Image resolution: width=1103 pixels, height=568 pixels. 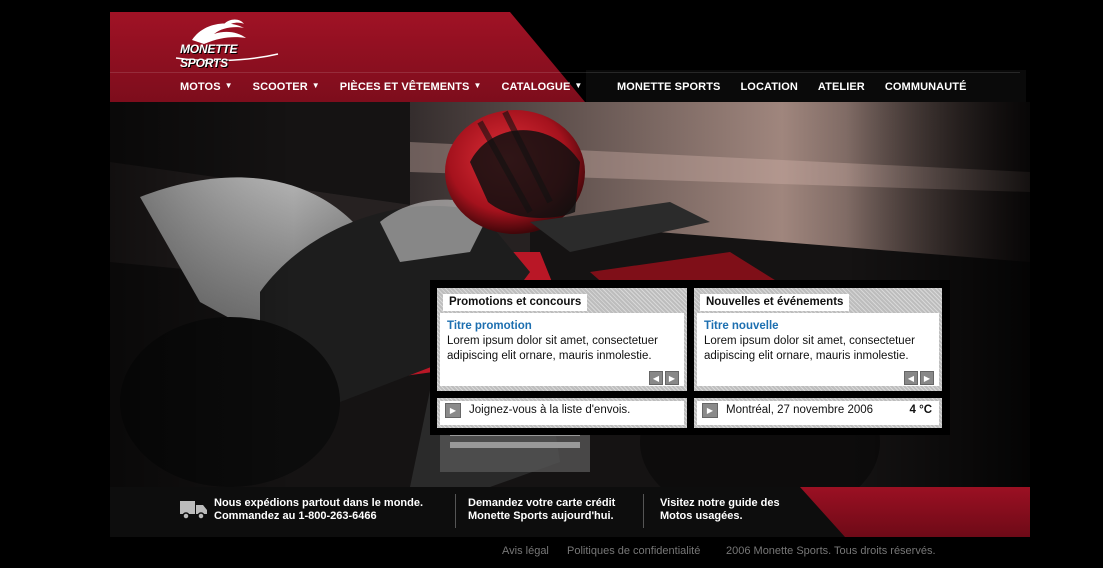 I want to click on nav-item-location: LOCATION, so click(x=768, y=87).